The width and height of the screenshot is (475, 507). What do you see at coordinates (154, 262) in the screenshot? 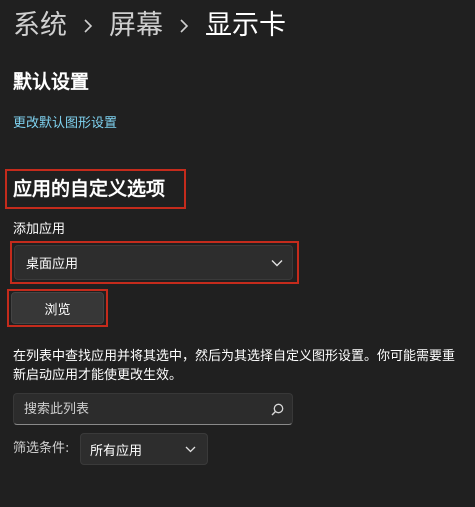
I see `highlight-box-select` at bounding box center [154, 262].